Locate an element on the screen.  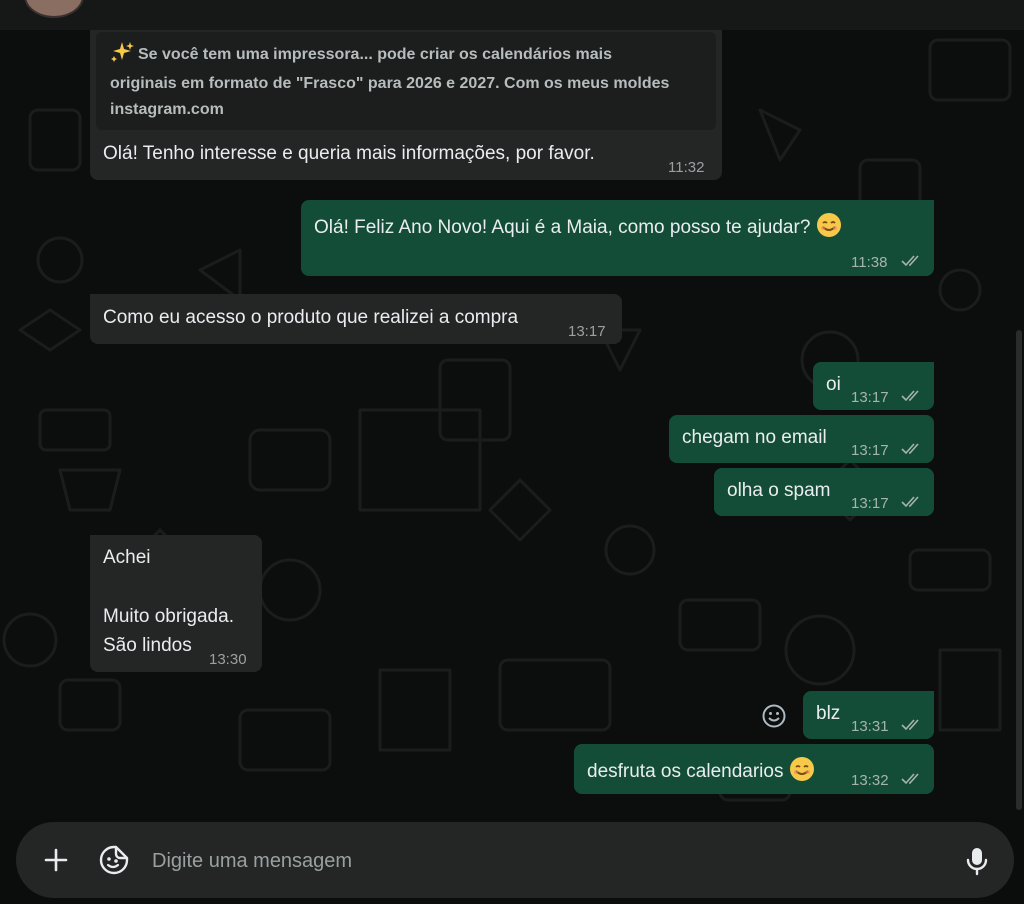
message-time: 11:32 is located at coordinates (686, 167).